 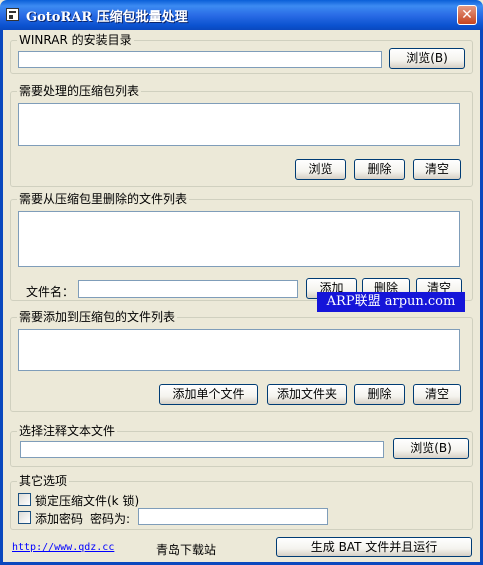 I want to click on close-button: ✕, so click(x=467, y=15).